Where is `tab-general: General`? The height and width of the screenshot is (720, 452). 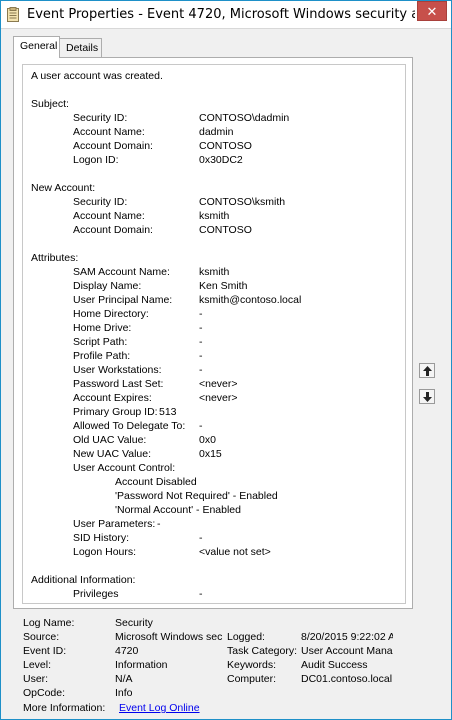
tab-general: General is located at coordinates (36, 47).